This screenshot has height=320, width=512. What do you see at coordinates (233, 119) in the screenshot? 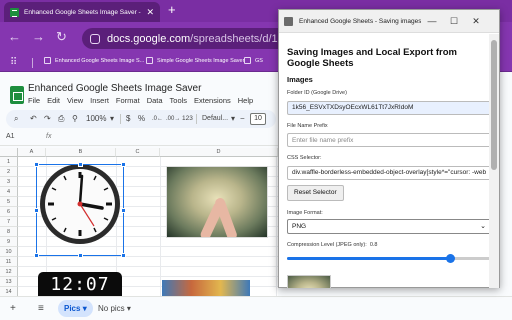
I see `font-chevron-icon: ▾` at bounding box center [233, 119].